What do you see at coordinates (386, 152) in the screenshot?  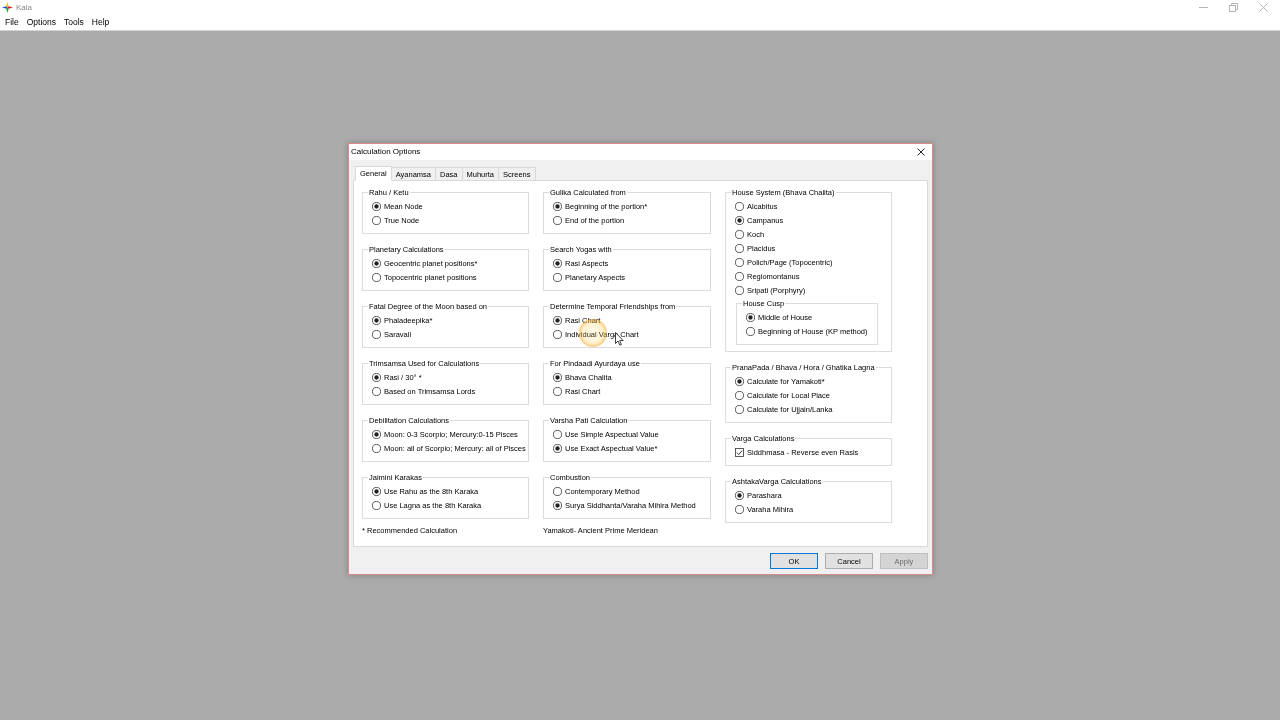 I see `dialog-title: Calculation Options` at bounding box center [386, 152].